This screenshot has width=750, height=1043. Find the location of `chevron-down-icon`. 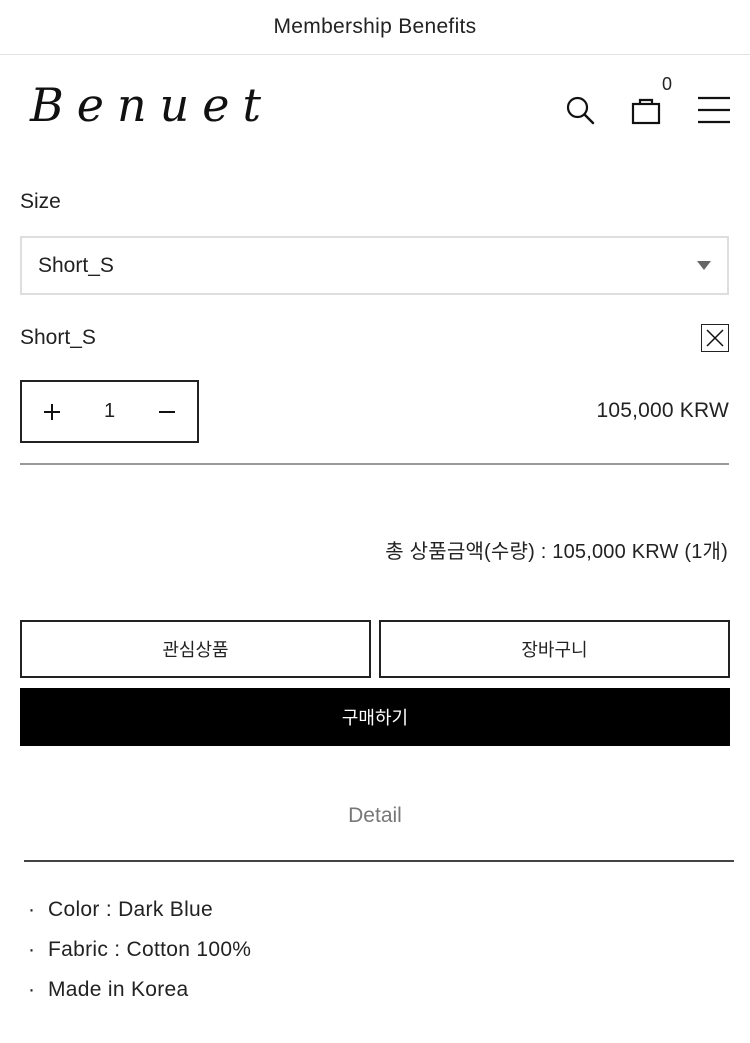

chevron-down-icon is located at coordinates (704, 265).